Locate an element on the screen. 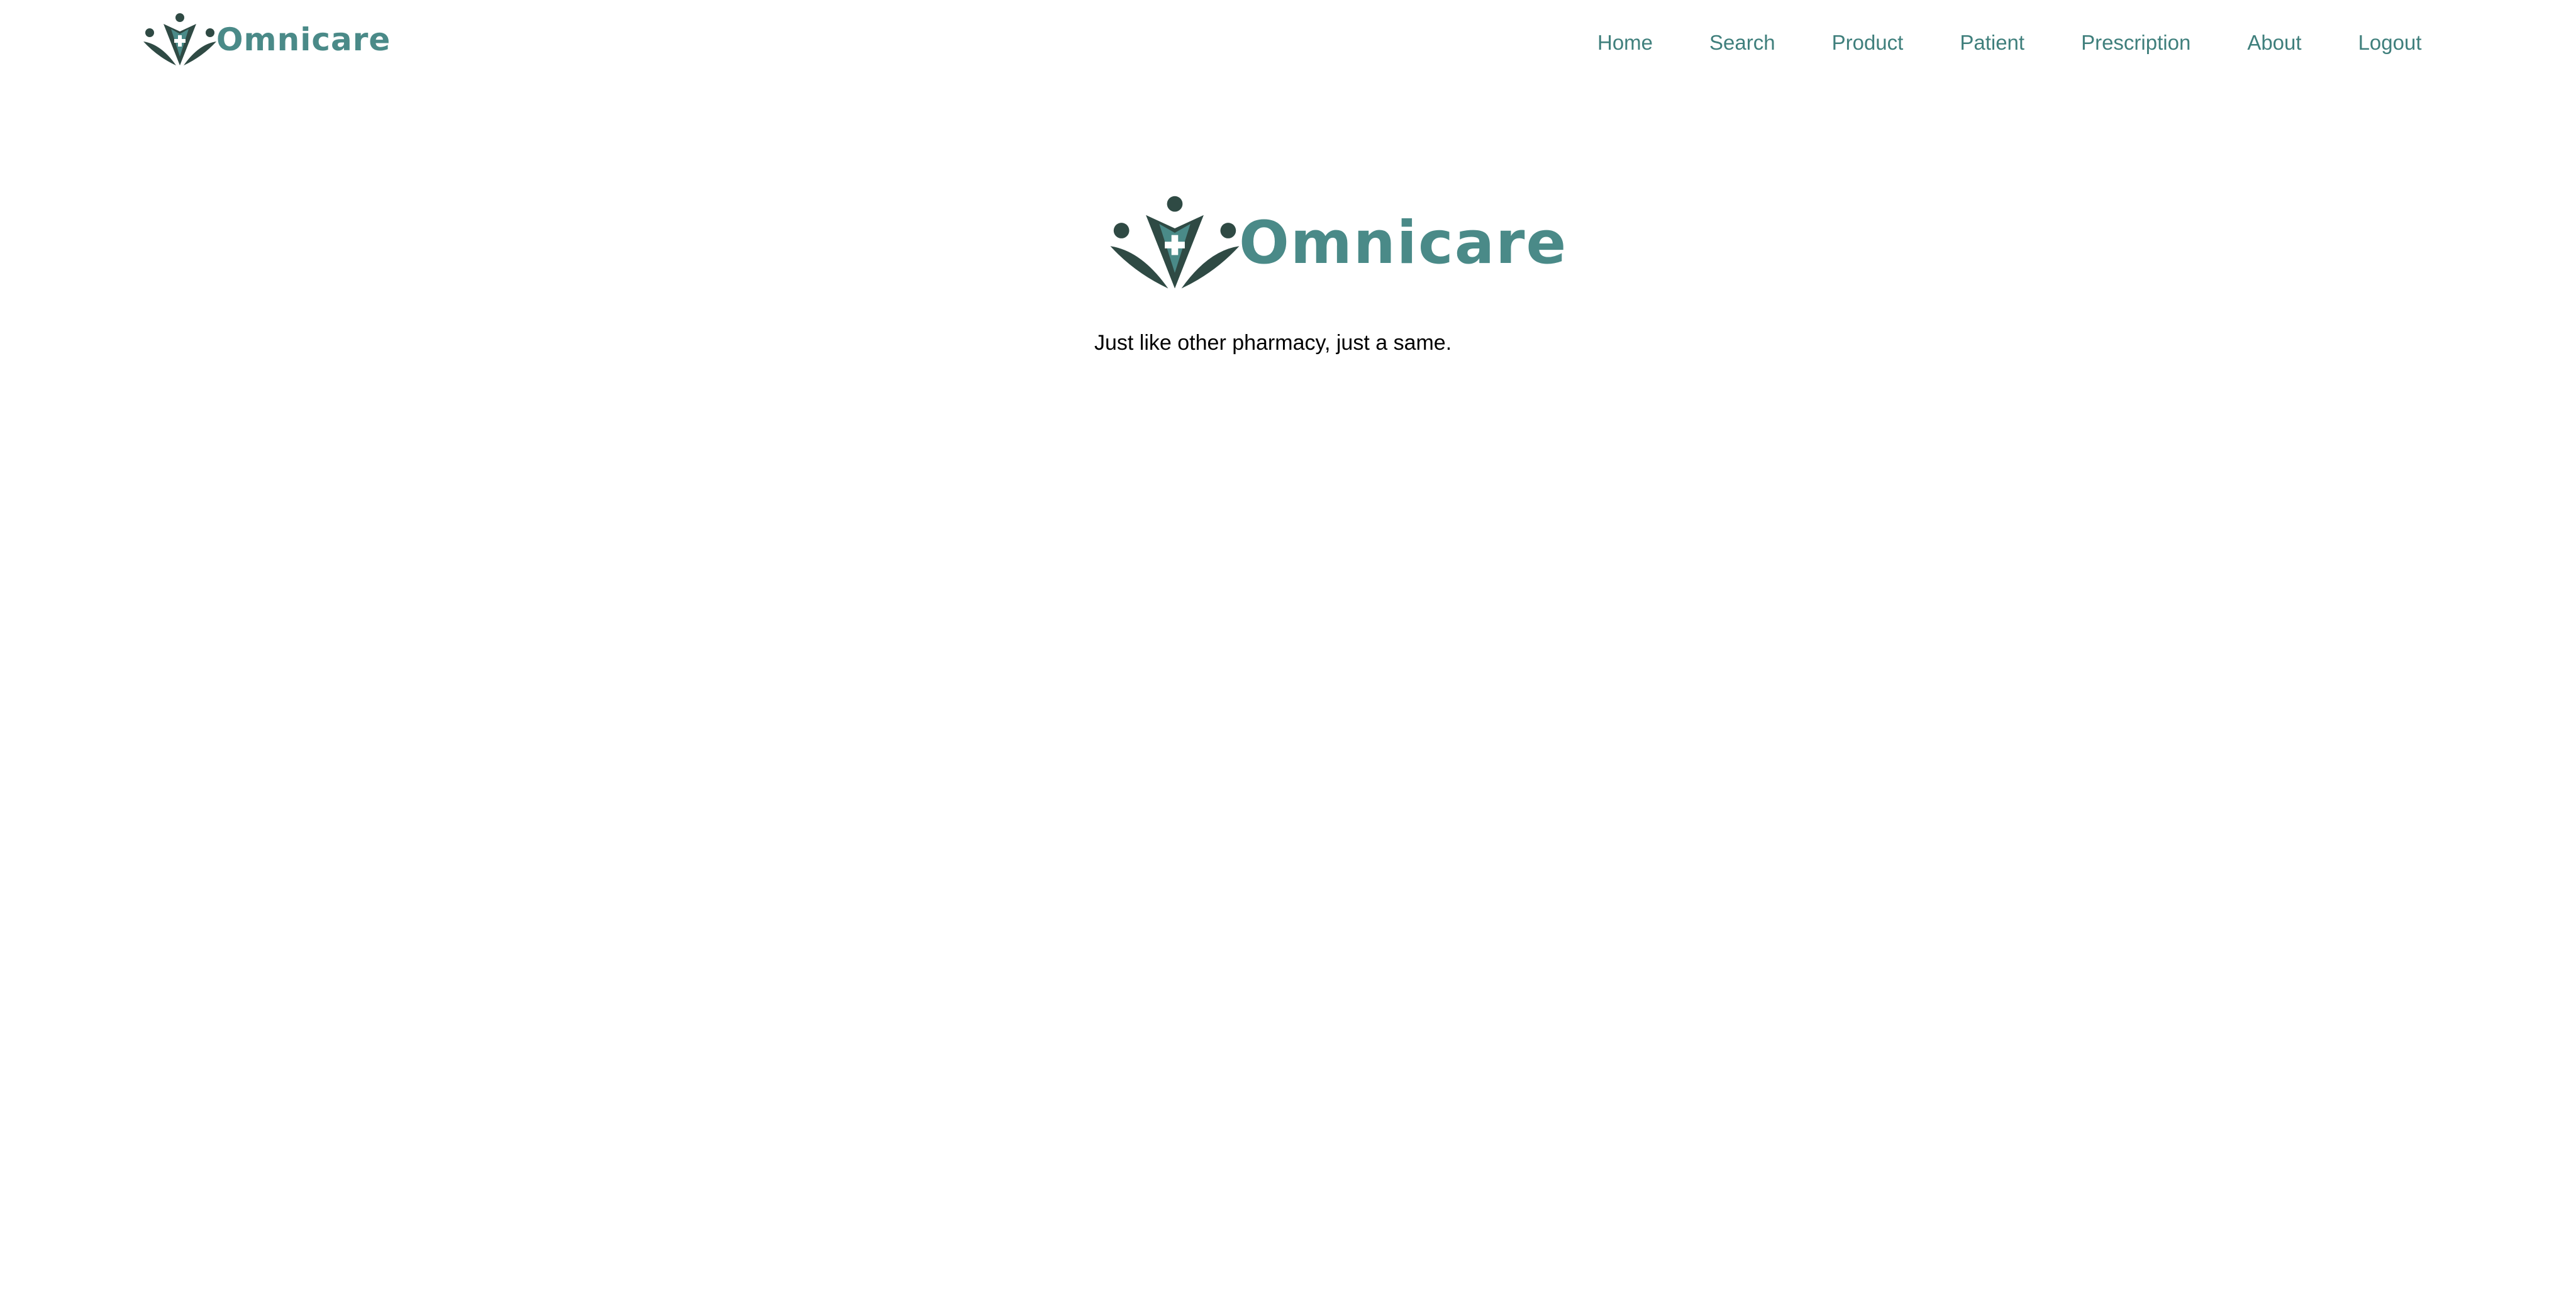 The image size is (2576, 1311). nav-search: Search is located at coordinates (1742, 43).